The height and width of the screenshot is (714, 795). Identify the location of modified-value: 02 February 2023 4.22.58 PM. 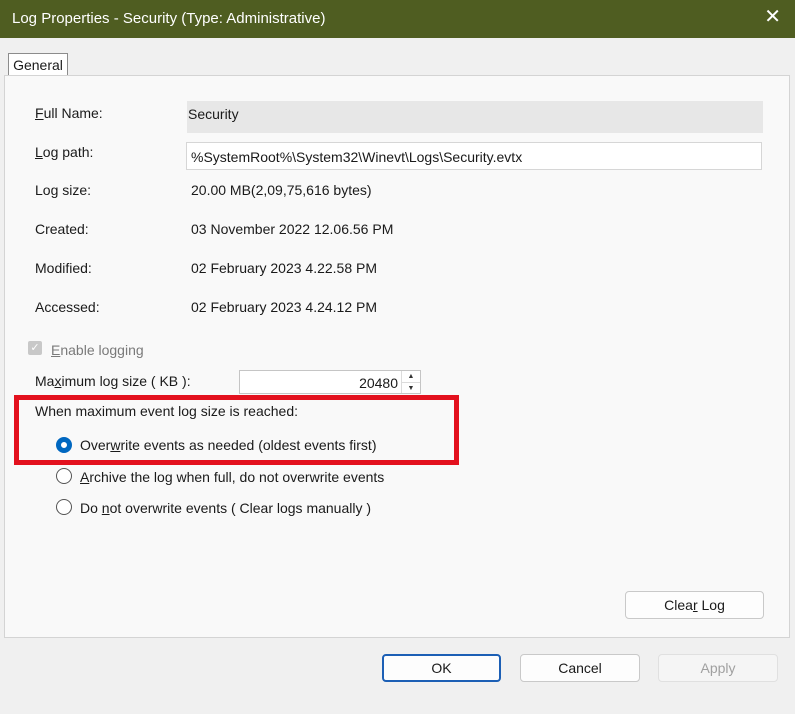
(284, 268).